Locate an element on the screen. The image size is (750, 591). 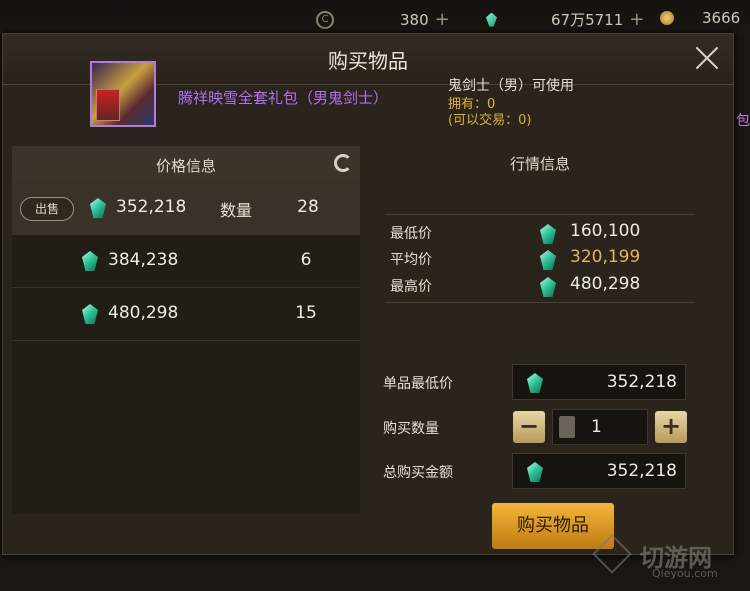
listing-row: 出售 352,218 数量 28 is located at coordinates (186, 208).